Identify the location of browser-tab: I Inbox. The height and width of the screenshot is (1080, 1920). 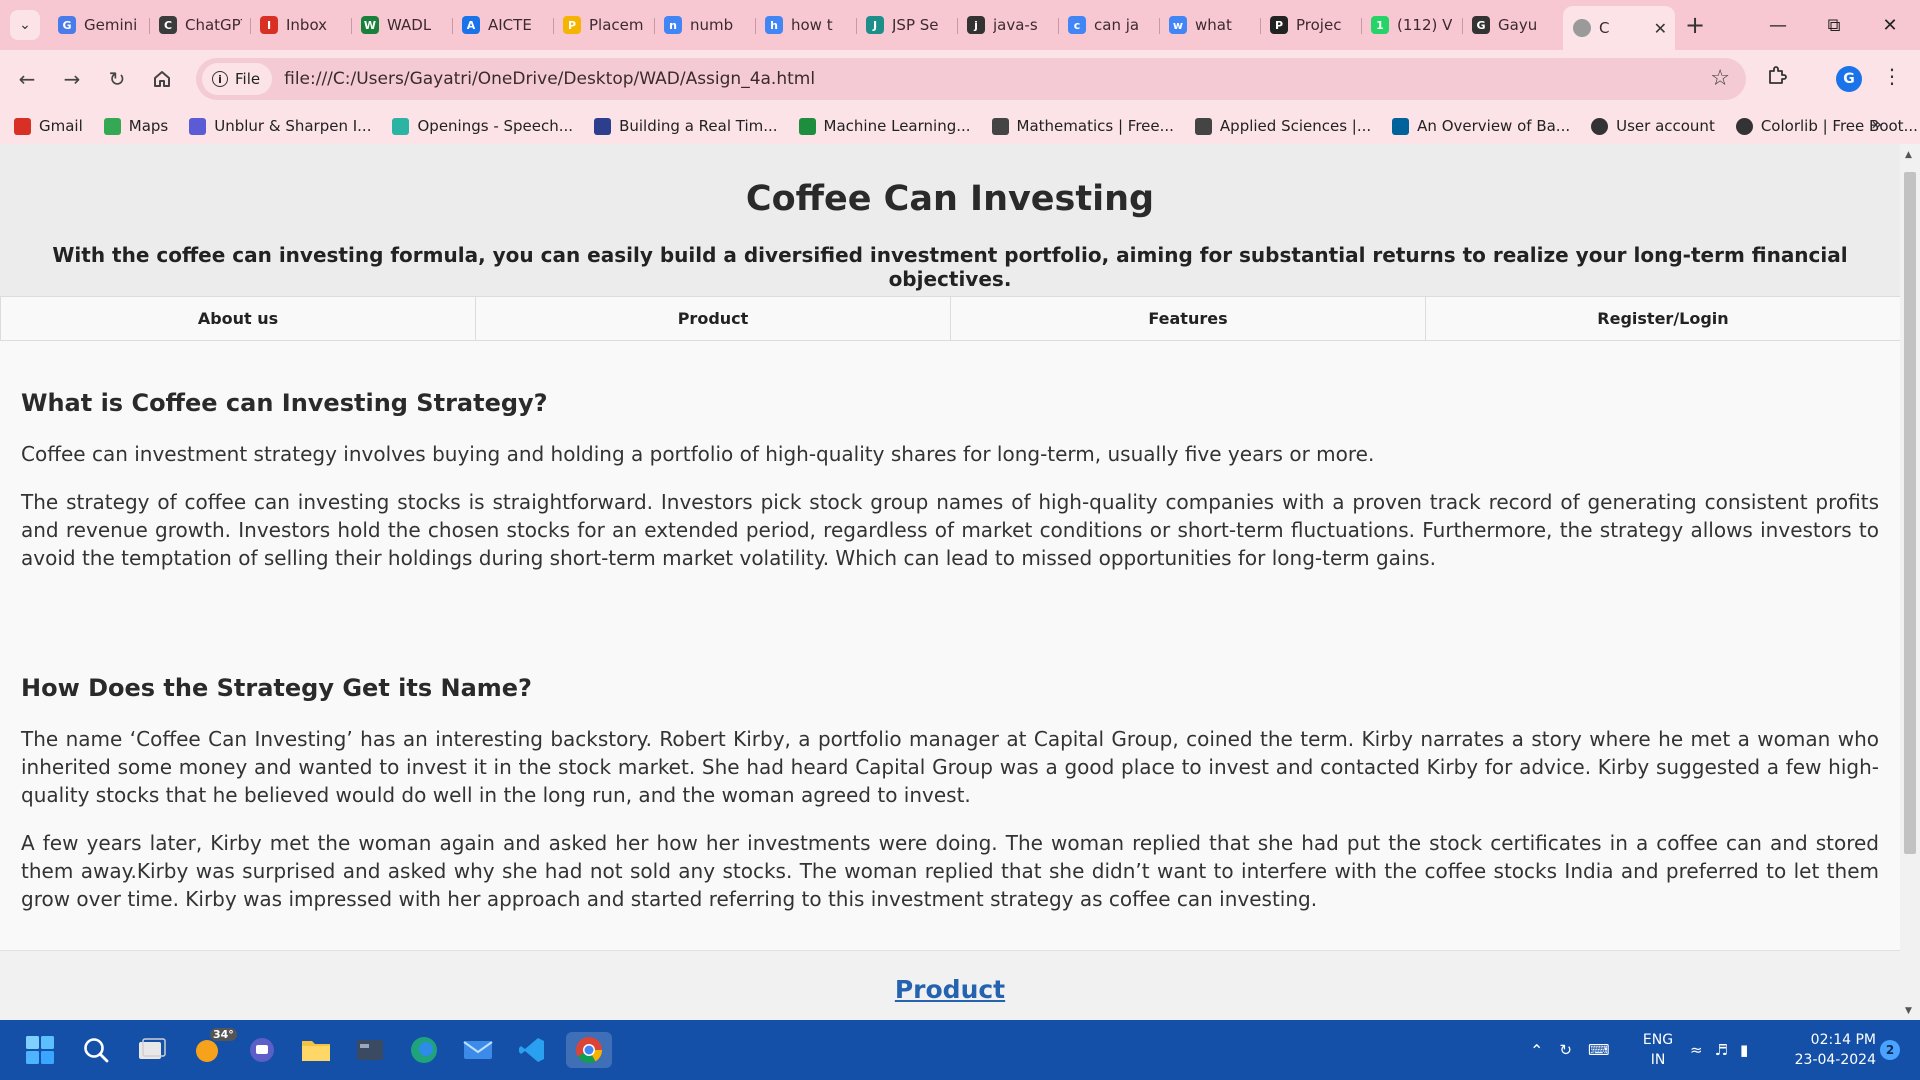
(300, 25).